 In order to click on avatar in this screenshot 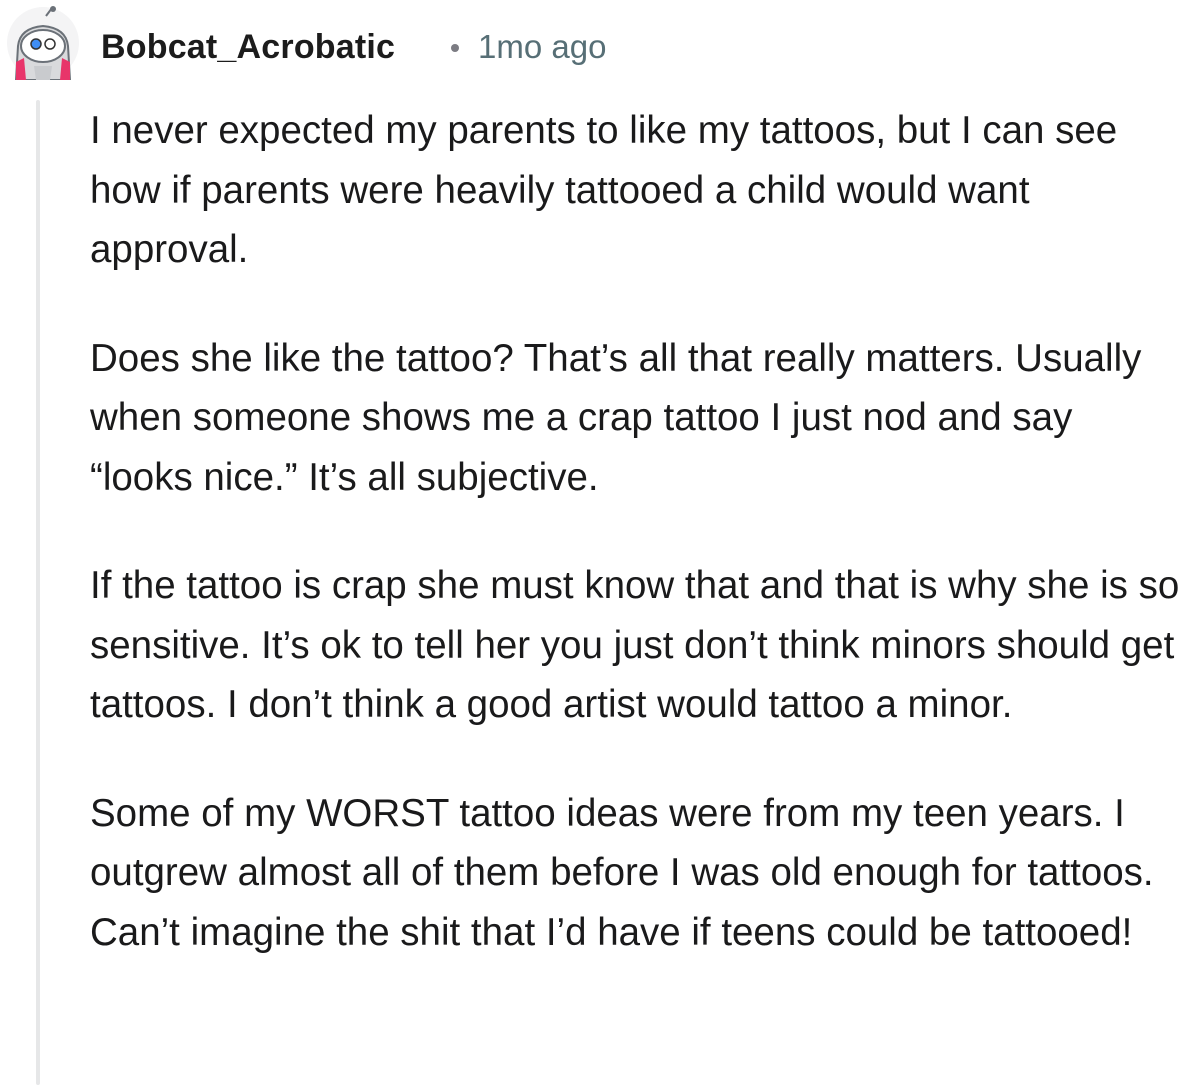, I will do `click(43, 43)`.